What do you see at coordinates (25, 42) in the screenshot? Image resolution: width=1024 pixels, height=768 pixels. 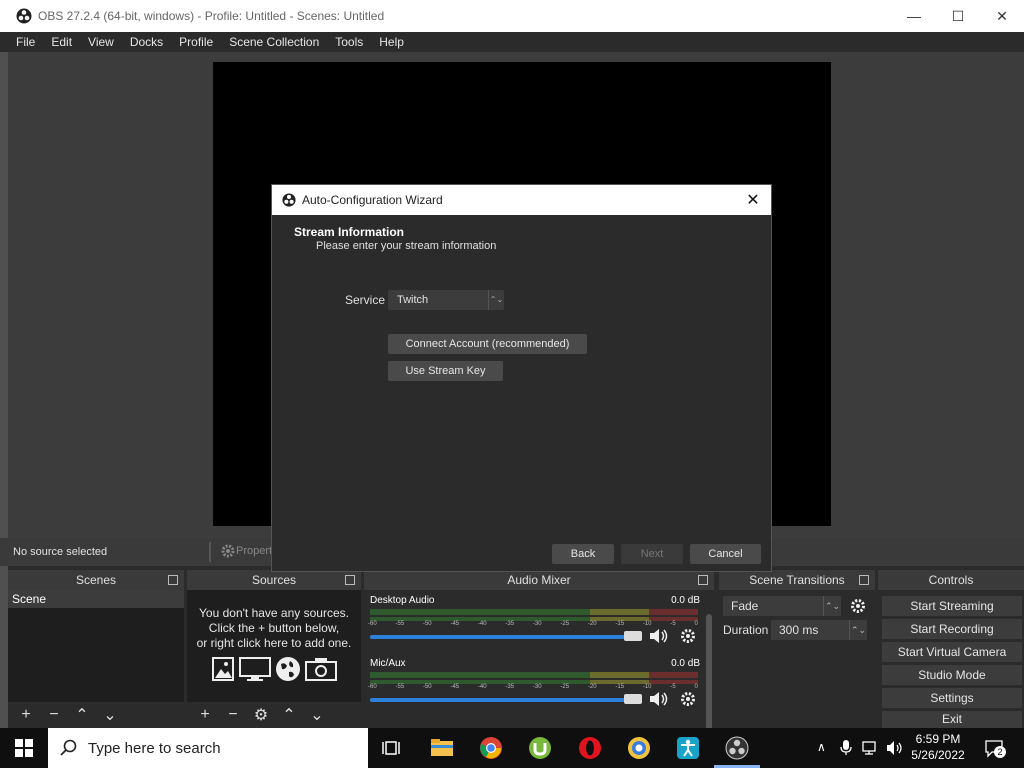 I see `menu-file: File` at bounding box center [25, 42].